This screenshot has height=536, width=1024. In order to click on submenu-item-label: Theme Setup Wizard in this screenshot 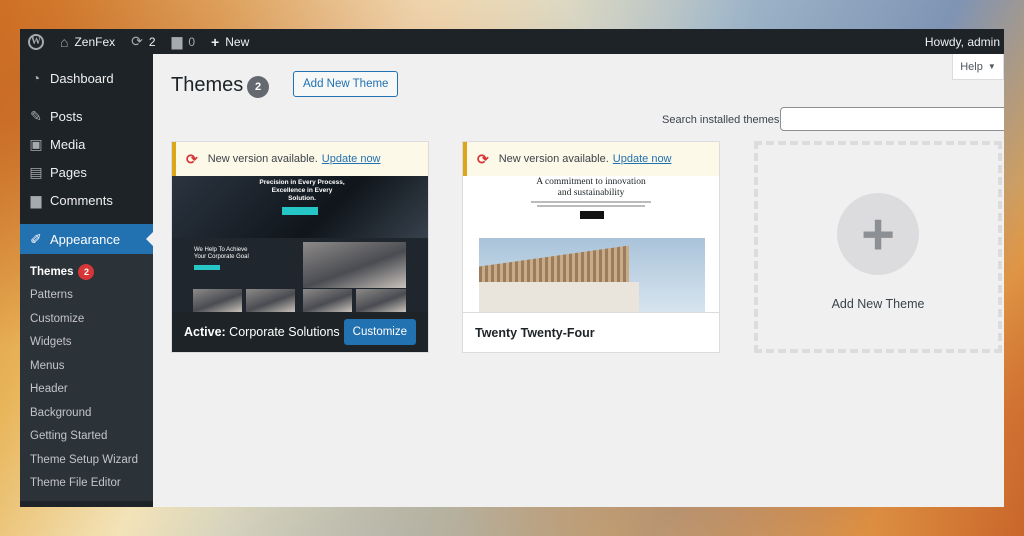, I will do `click(84, 459)`.